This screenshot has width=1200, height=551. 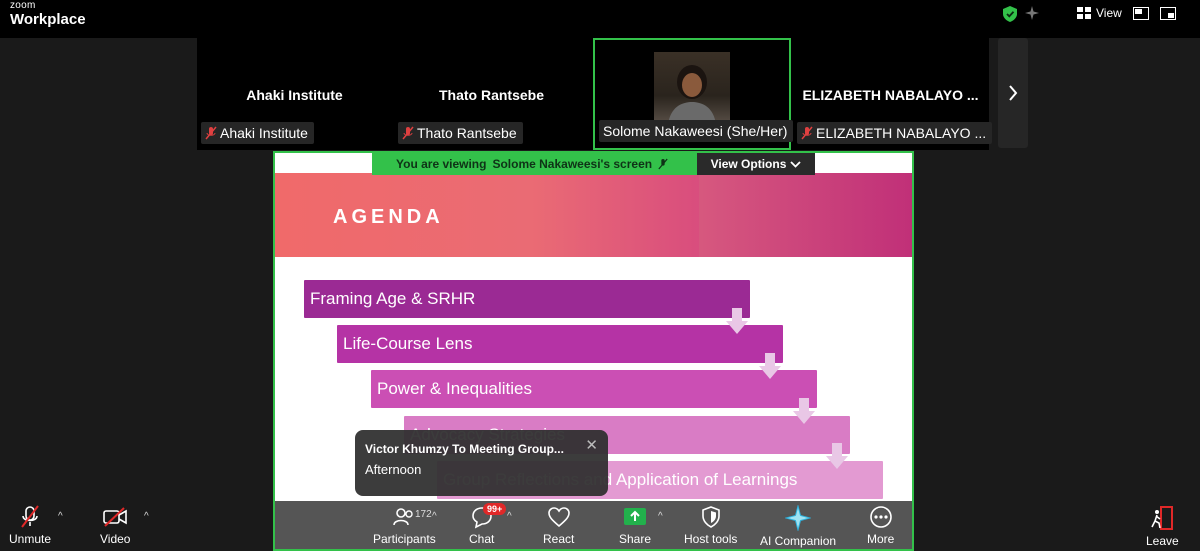 I want to click on zoom-logo: zoom Workplace, so click(x=48, y=14).